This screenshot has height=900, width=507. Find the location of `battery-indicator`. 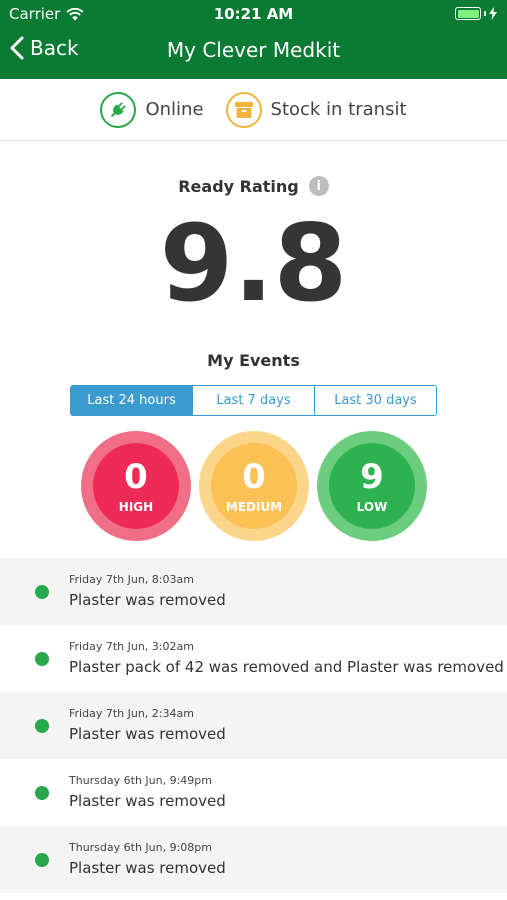

battery-indicator is located at coordinates (476, 13).